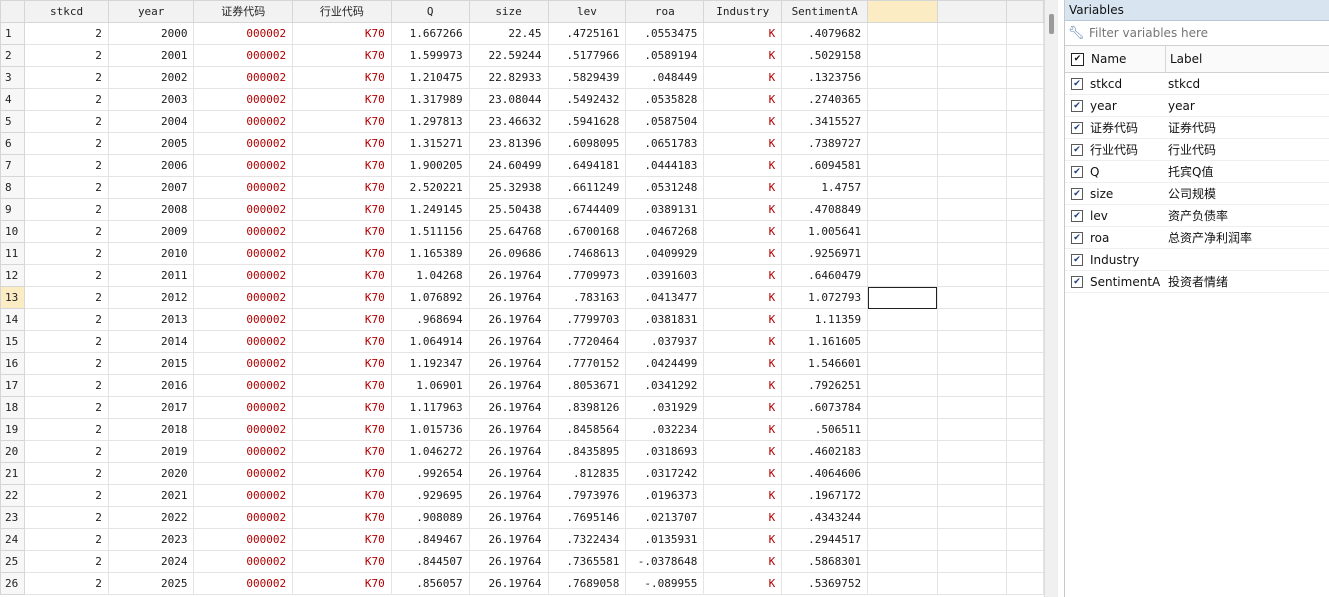  What do you see at coordinates (825, 341) in the screenshot?
I see `data-cell: 1.161605` at bounding box center [825, 341].